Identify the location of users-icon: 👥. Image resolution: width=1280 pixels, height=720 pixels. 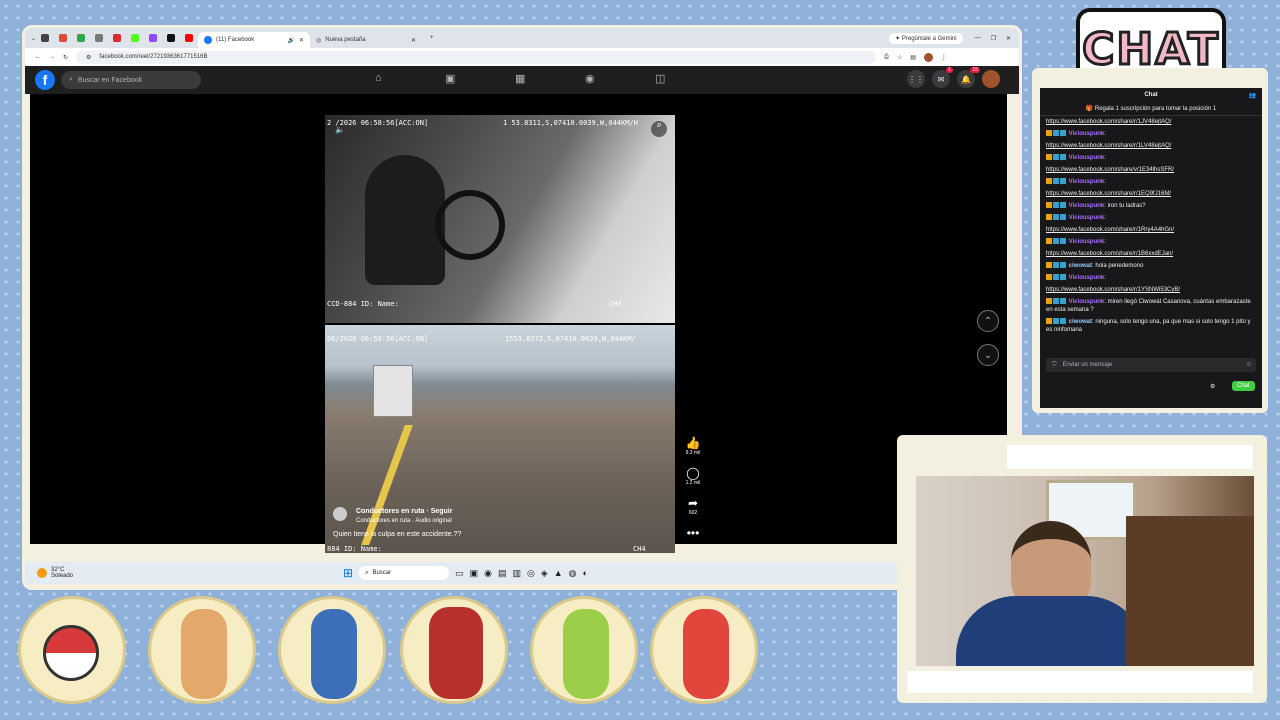
(1252, 95).